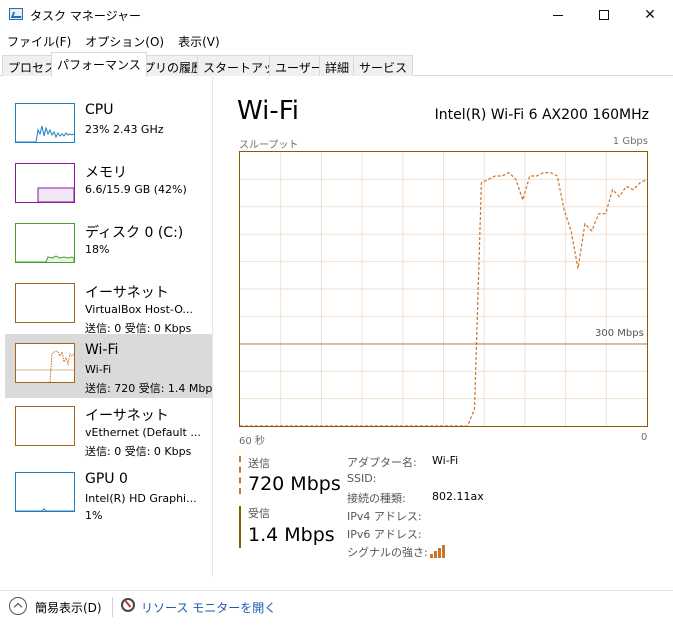 The width and height of the screenshot is (673, 631). I want to click on ssid-label: SSID:, so click(362, 478).